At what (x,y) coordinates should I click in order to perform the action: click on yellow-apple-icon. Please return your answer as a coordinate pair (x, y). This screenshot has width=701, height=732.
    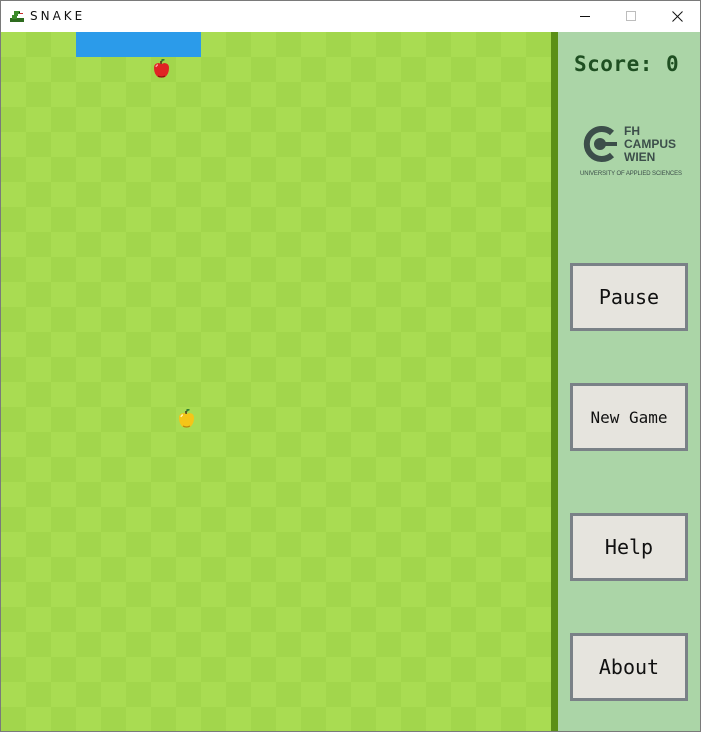
    Looking at the image, I should click on (186, 418).